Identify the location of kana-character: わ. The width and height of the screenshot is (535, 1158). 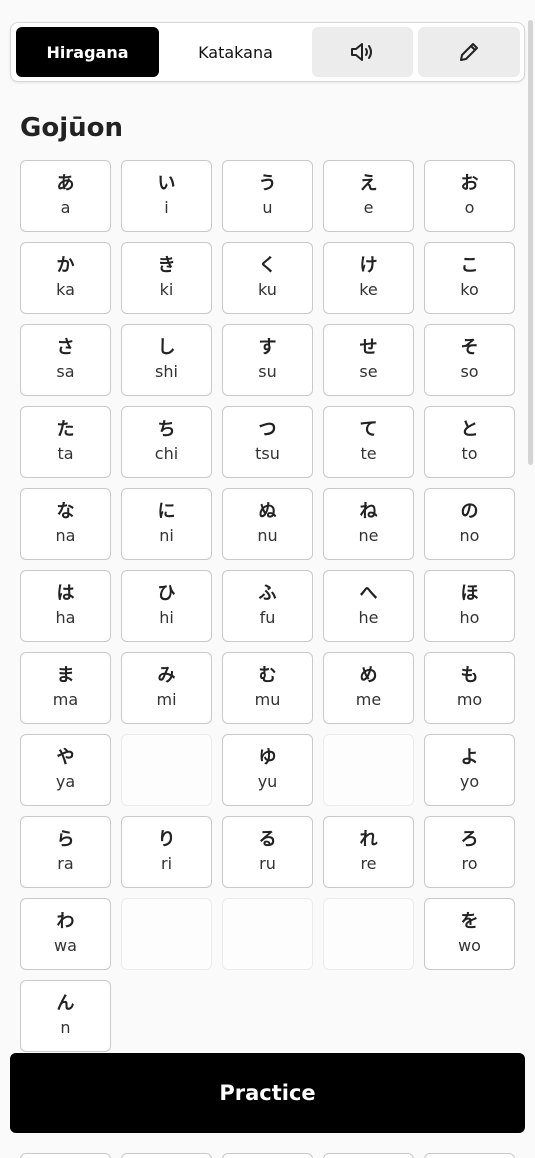
(65, 921).